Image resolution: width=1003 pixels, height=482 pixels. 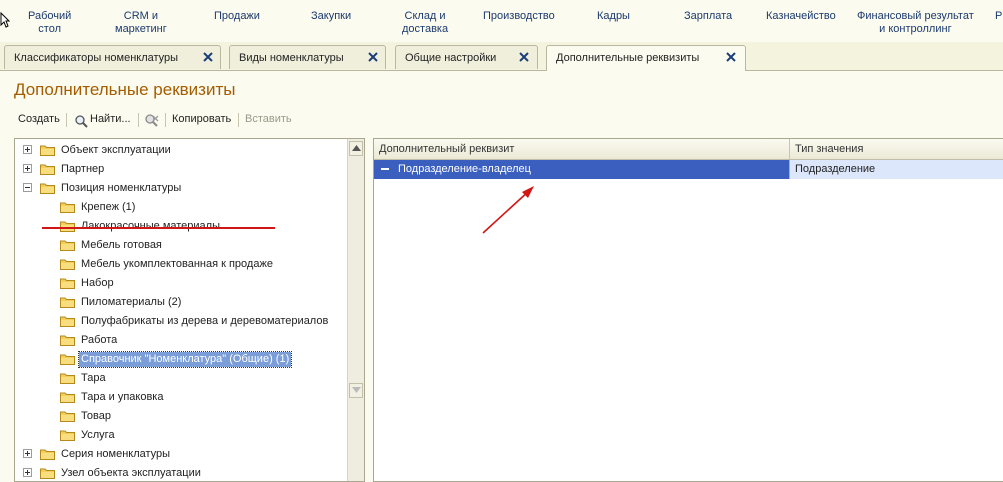 I want to click on tree-item-label: Серия номенклатуры, so click(x=116, y=454).